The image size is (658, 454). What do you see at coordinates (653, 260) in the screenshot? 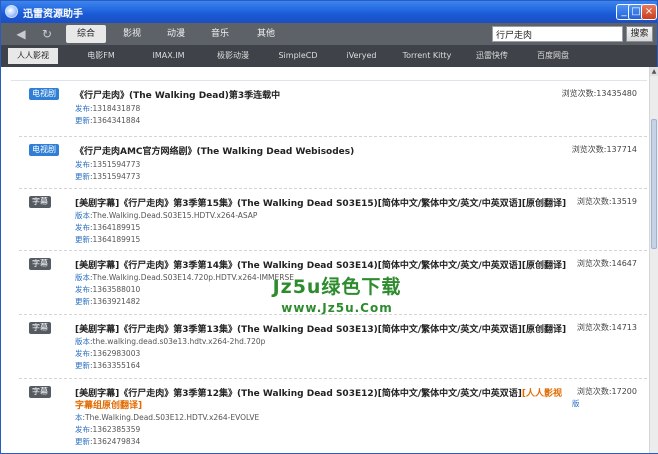
I see `vertical-scrollbar: ▲` at bounding box center [653, 260].